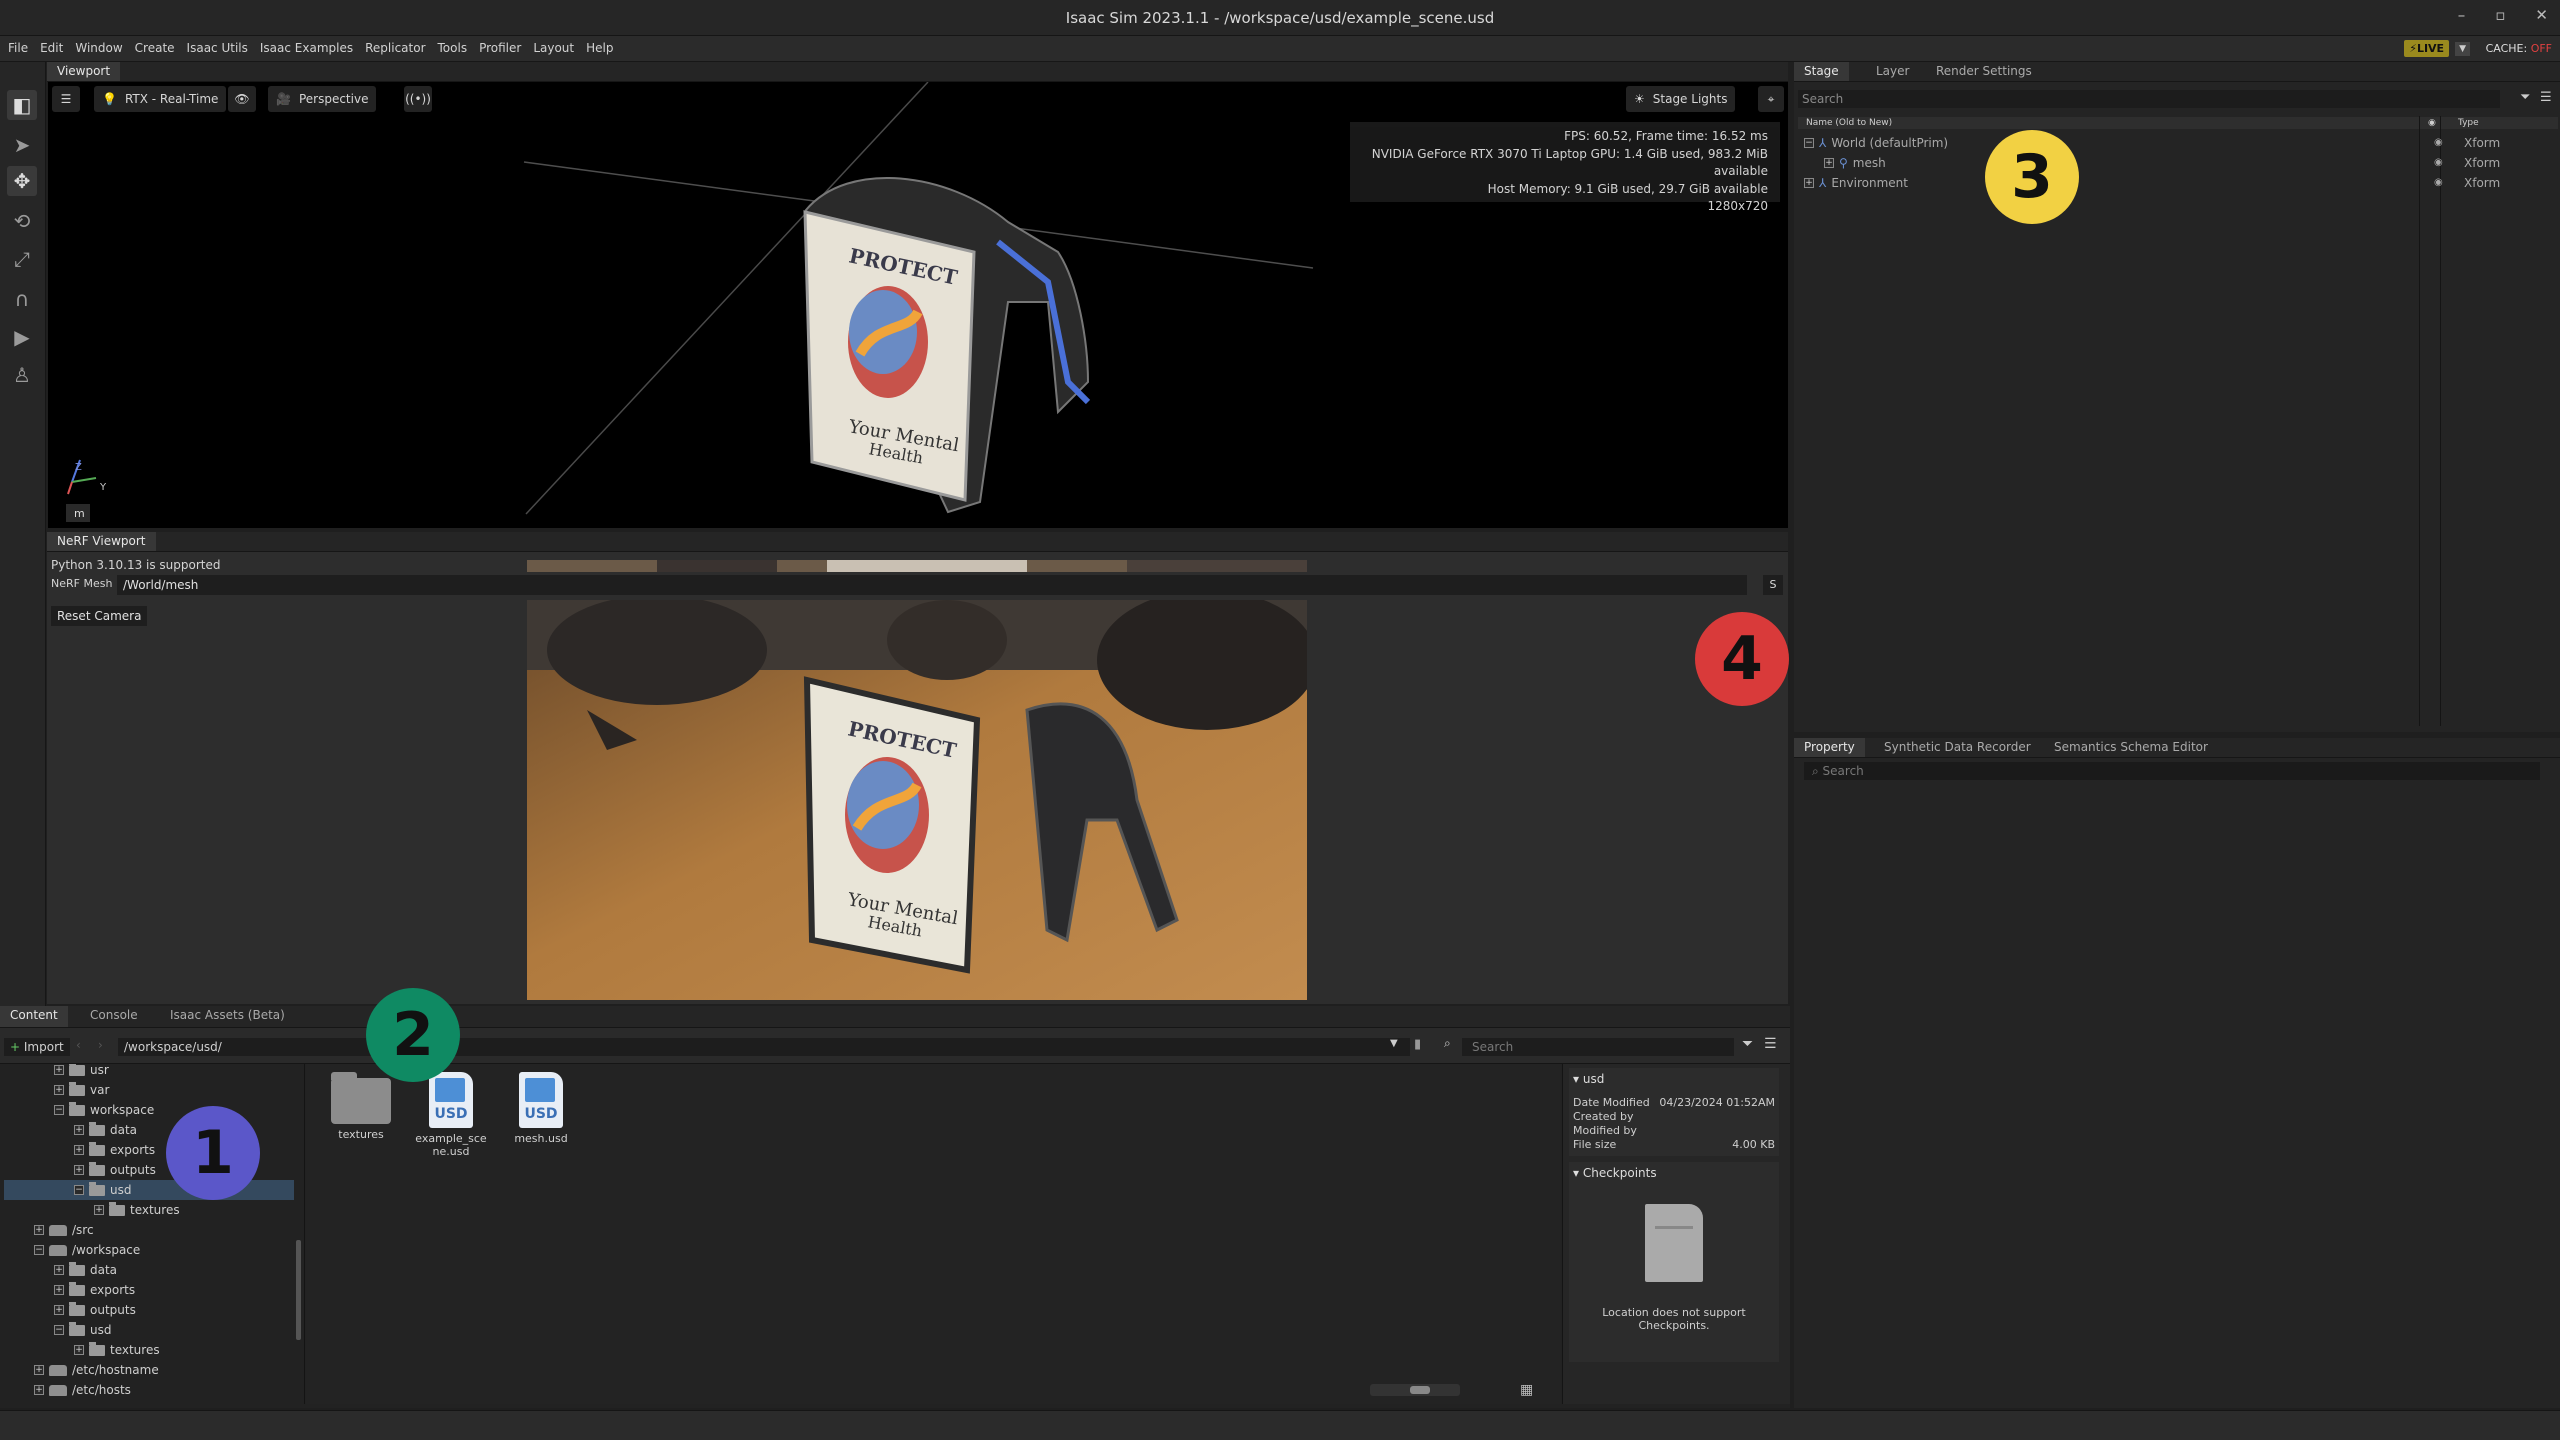 The width and height of the screenshot is (2560, 1440). Describe the element at coordinates (96, 1370) in the screenshot. I see `tree-row: + /etc/hostname` at that location.